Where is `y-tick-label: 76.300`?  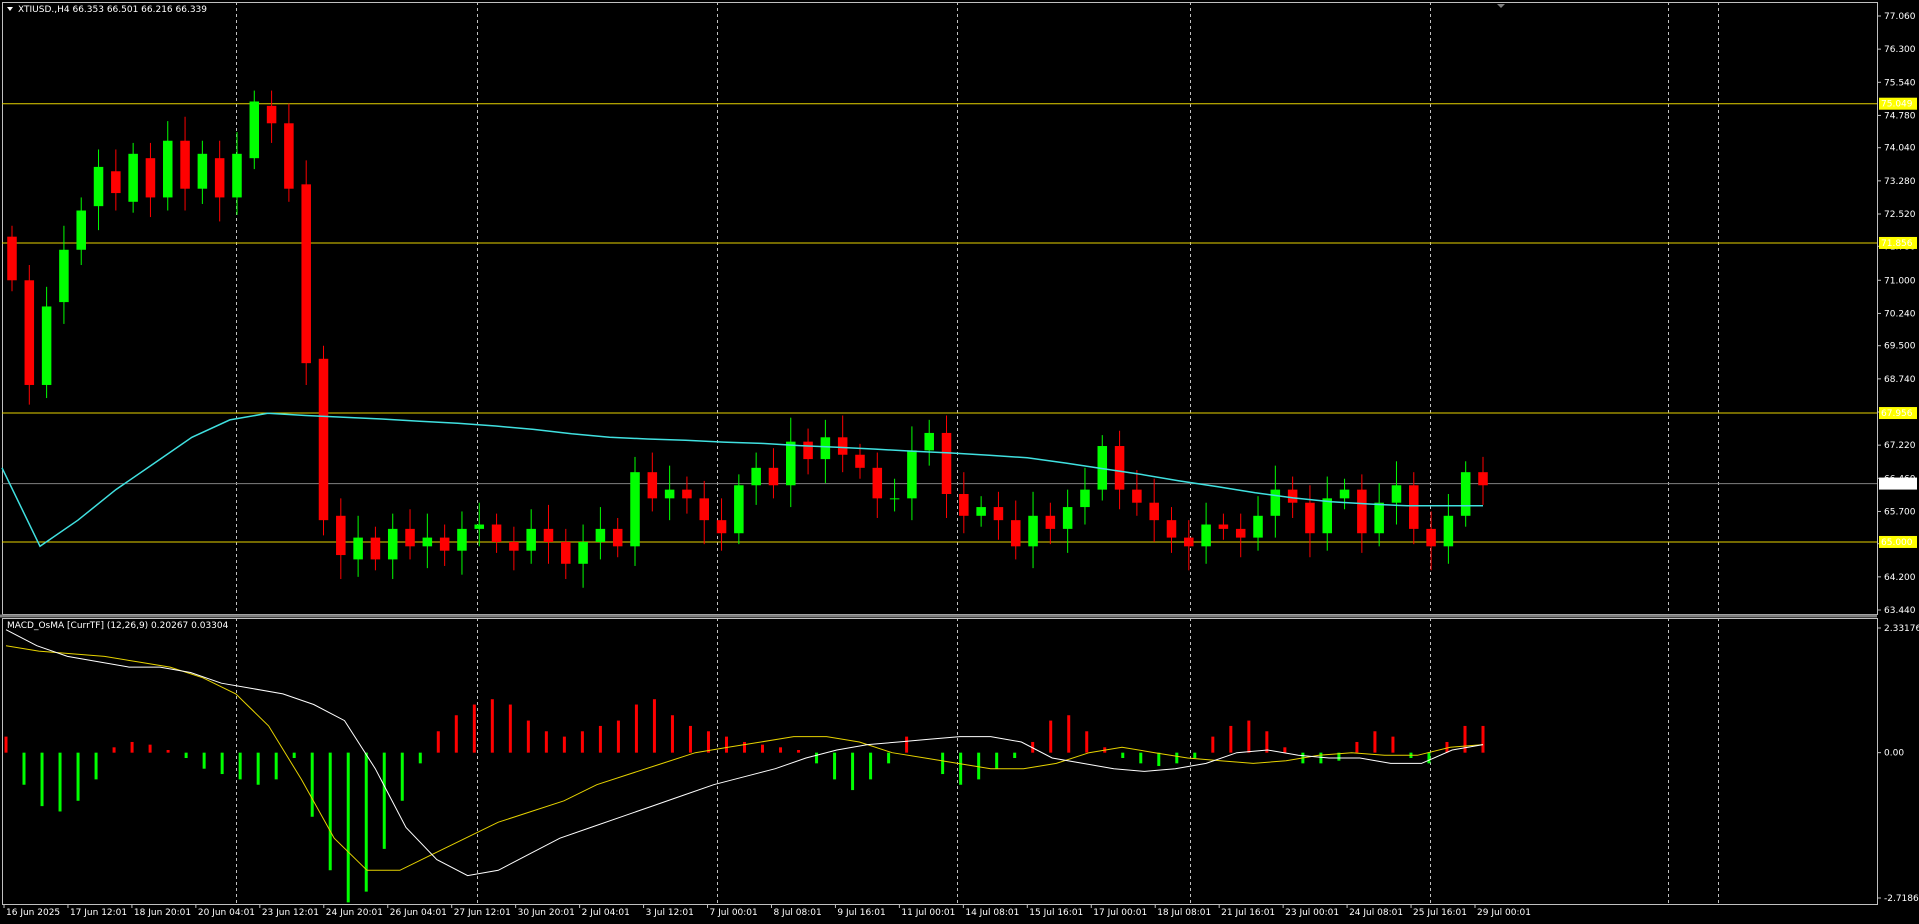
y-tick-label: 76.300 is located at coordinates (1900, 50).